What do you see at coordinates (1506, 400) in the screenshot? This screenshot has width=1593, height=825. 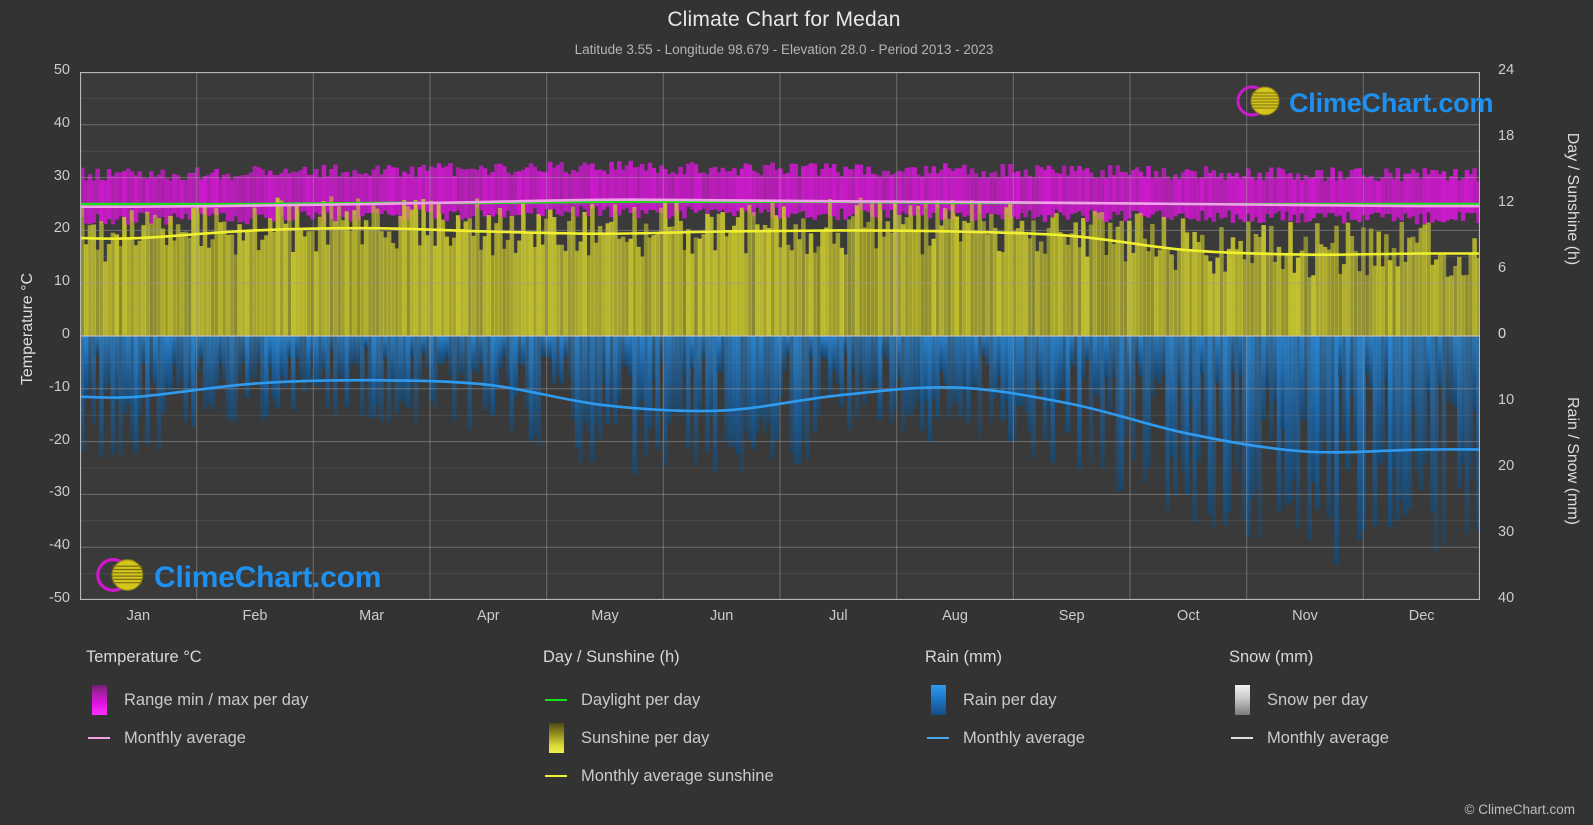 I see `y-axis-right-bottom-tick: 10` at bounding box center [1506, 400].